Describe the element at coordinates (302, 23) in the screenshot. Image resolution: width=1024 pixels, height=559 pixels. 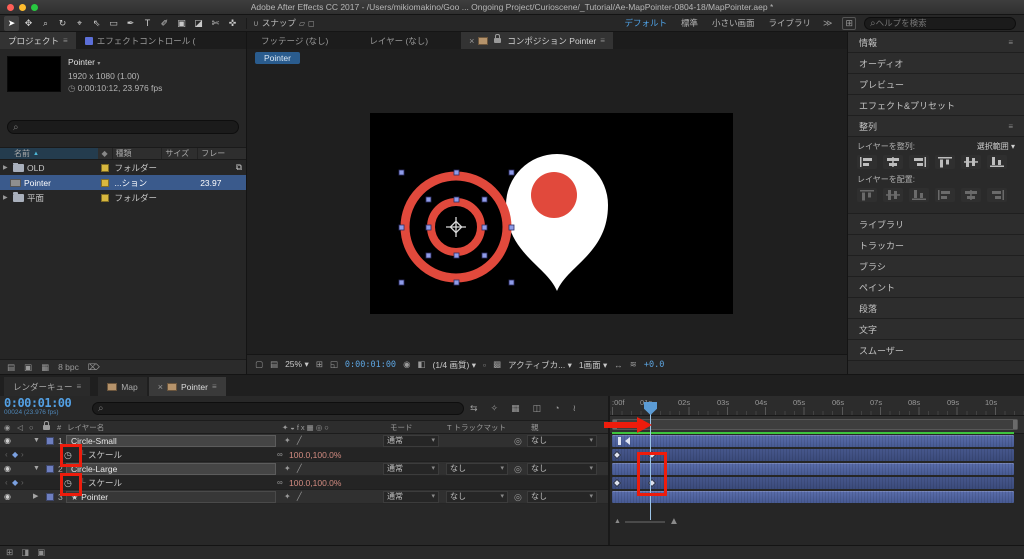
I see `snap-option-1-icon: ▱` at that location.